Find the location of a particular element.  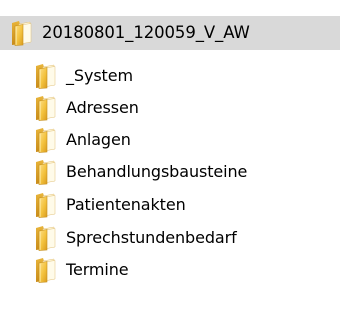

tree-item-termine: Termine is located at coordinates (184, 270).